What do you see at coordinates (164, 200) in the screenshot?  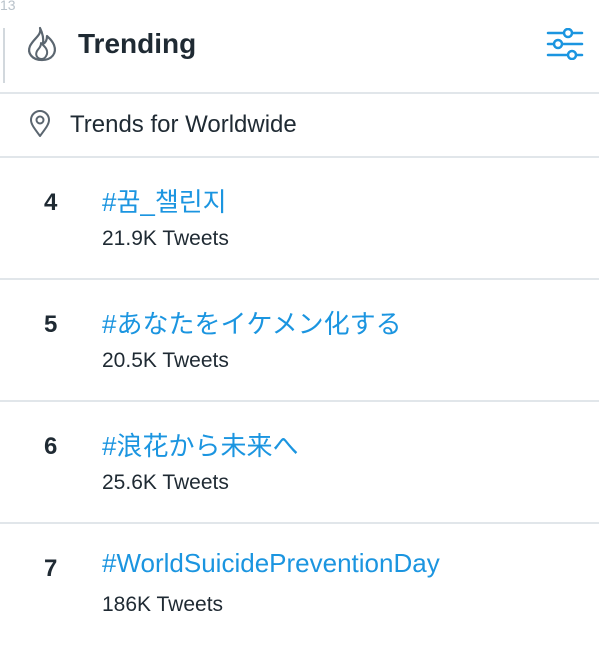 I see `trend-hashtag: #꿈_챌린지` at bounding box center [164, 200].